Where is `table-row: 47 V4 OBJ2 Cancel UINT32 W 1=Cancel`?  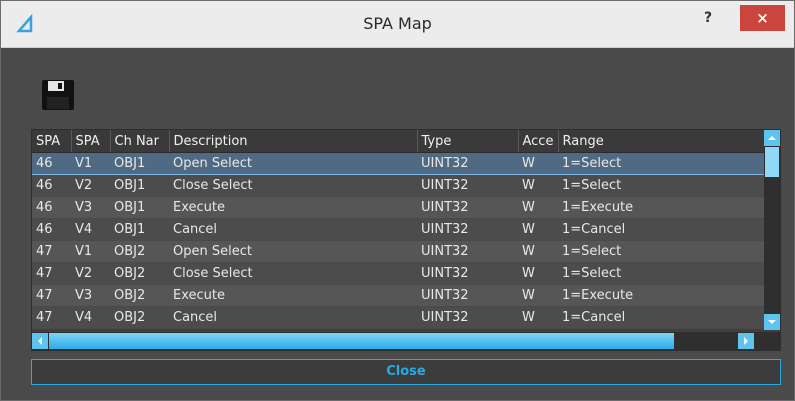 table-row: 47 V4 OBJ2 Cancel UINT32 W 1=Cancel is located at coordinates (398, 317).